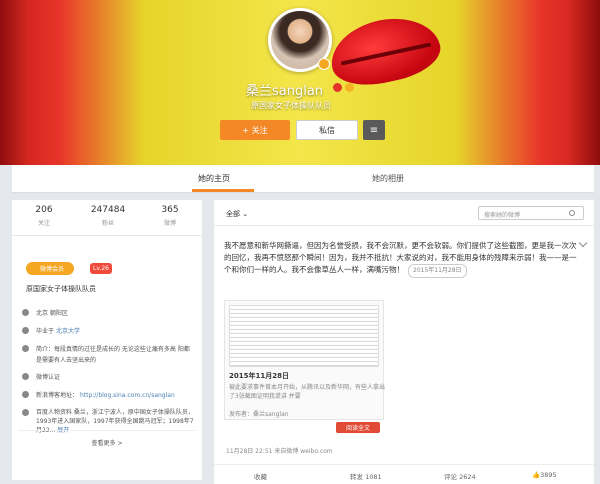 The height and width of the screenshot is (484, 600). What do you see at coordinates (57, 395) in the screenshot?
I see `blog-prefix: 新浪博客地址：` at bounding box center [57, 395].